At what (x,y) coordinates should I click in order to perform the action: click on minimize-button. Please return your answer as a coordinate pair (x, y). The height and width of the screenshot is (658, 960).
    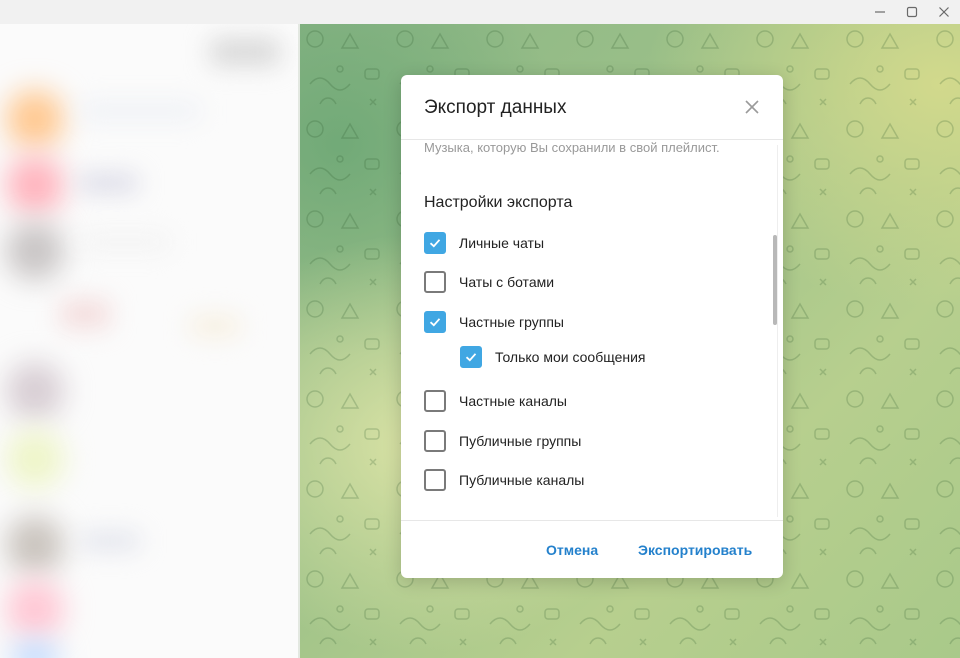
    Looking at the image, I should click on (880, 12).